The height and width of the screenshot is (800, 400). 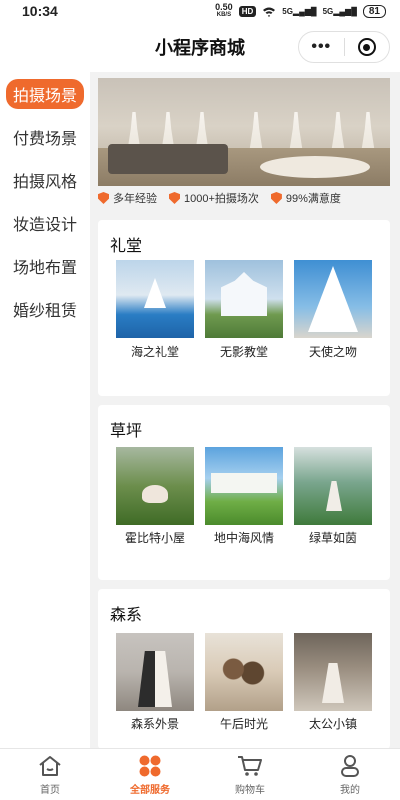 What do you see at coordinates (126, 431) in the screenshot?
I see `section-title: 草坪` at bounding box center [126, 431].